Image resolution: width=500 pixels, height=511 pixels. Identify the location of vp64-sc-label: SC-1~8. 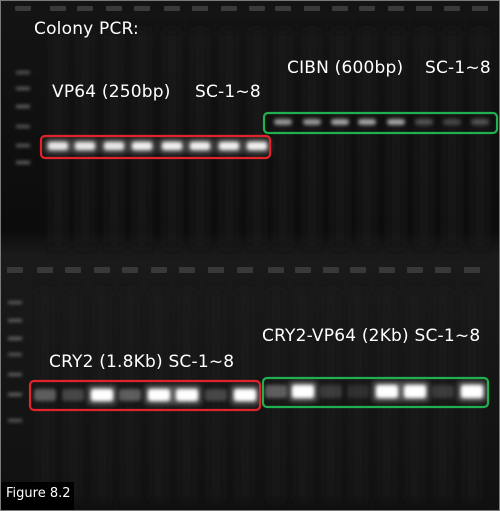
(228, 92).